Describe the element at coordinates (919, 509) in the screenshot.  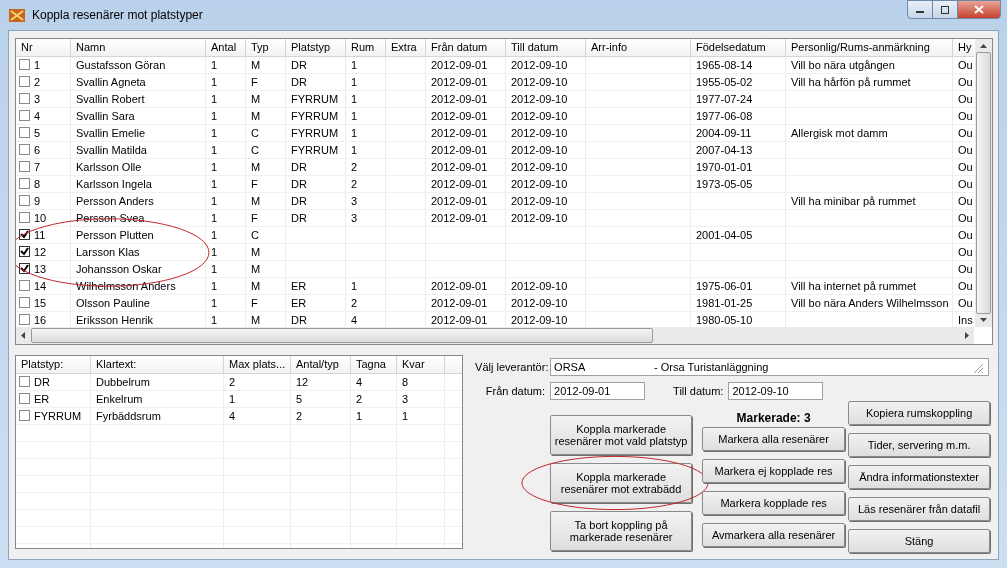
I see `action-button: Läs resenärer från datafil` at that location.